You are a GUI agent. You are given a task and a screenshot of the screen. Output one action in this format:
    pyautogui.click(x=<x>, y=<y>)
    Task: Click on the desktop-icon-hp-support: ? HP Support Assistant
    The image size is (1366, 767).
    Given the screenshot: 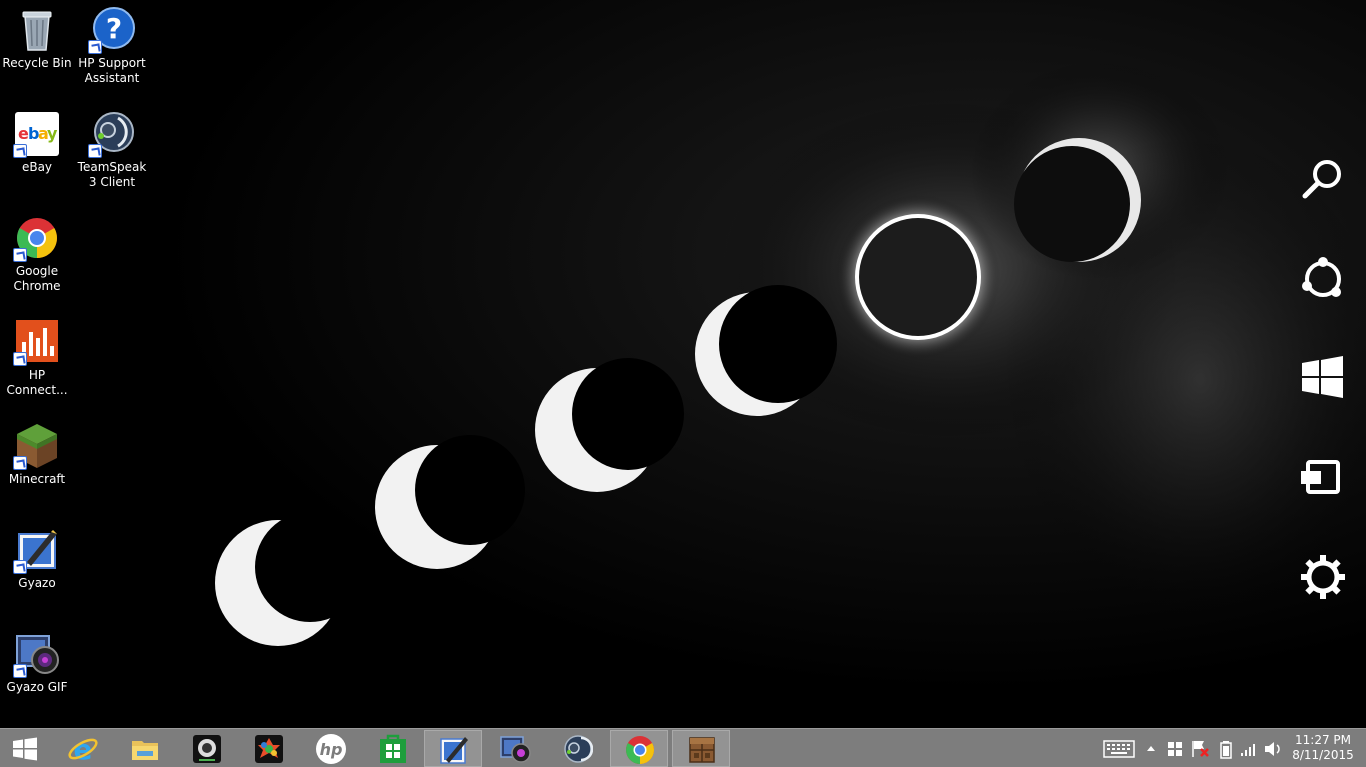 What is the action you would take?
    pyautogui.click(x=112, y=46)
    